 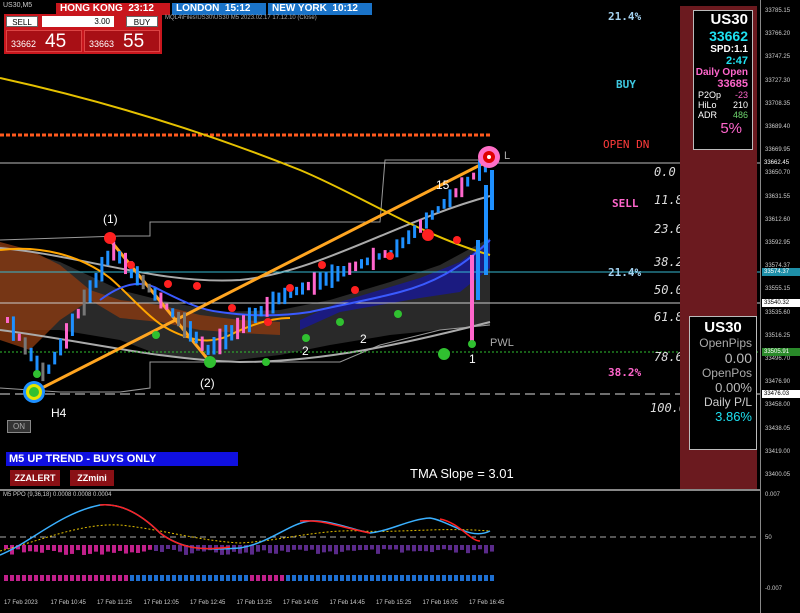 What do you see at coordinates (729, 49) in the screenshot?
I see `top-spread: SPD:1.1` at bounding box center [729, 49].